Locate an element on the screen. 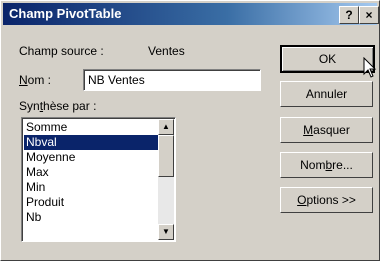 The height and width of the screenshot is (261, 380). name-input-value: NB Ventes is located at coordinates (116, 80).